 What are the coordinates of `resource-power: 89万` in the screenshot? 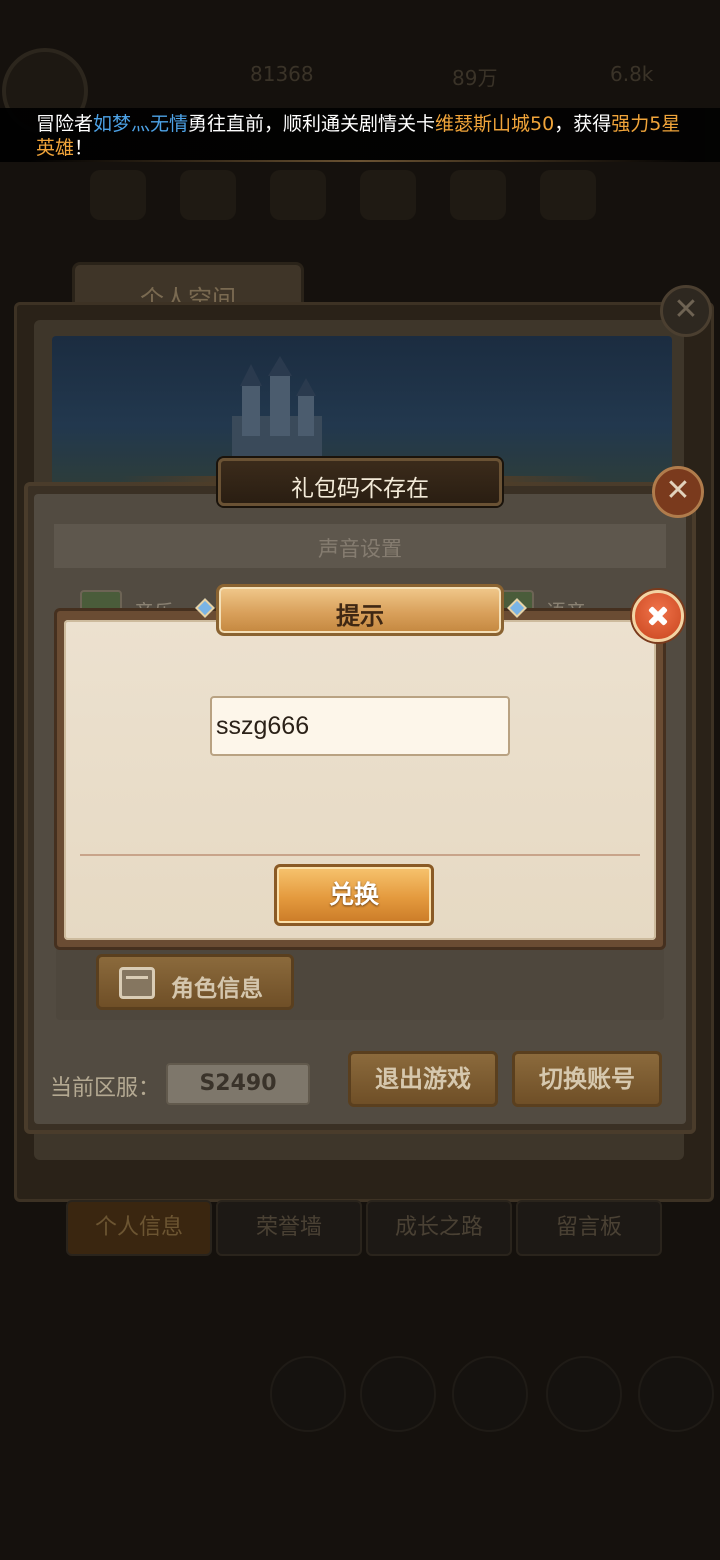 It's located at (475, 78).